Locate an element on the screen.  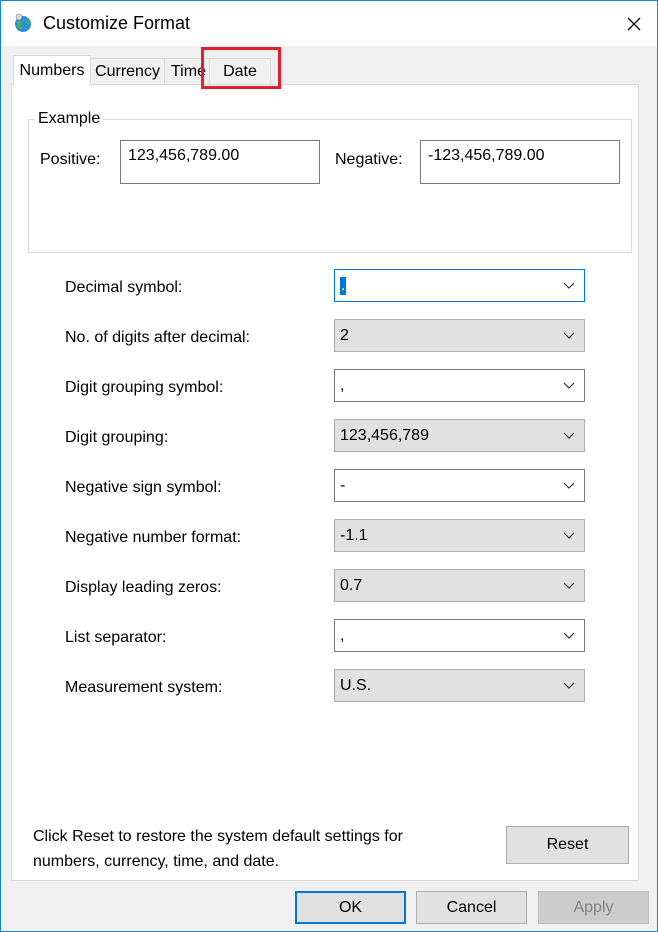
tab-label: Numbers is located at coordinates (52, 70).